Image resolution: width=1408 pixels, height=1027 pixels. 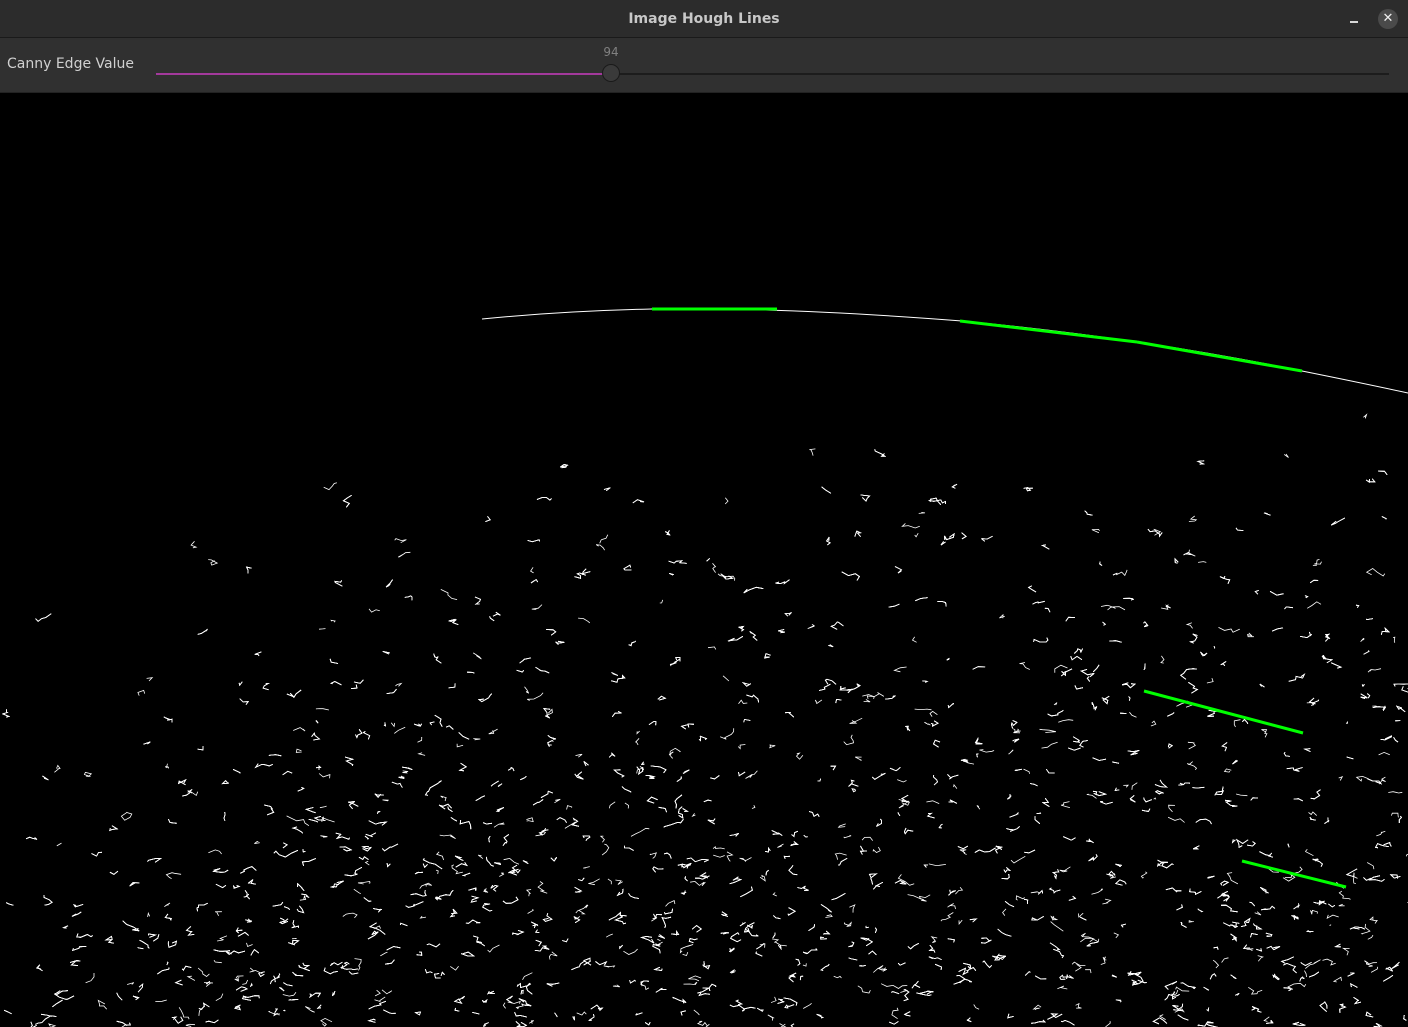 I want to click on trackbar-thumb, so click(x=611, y=73).